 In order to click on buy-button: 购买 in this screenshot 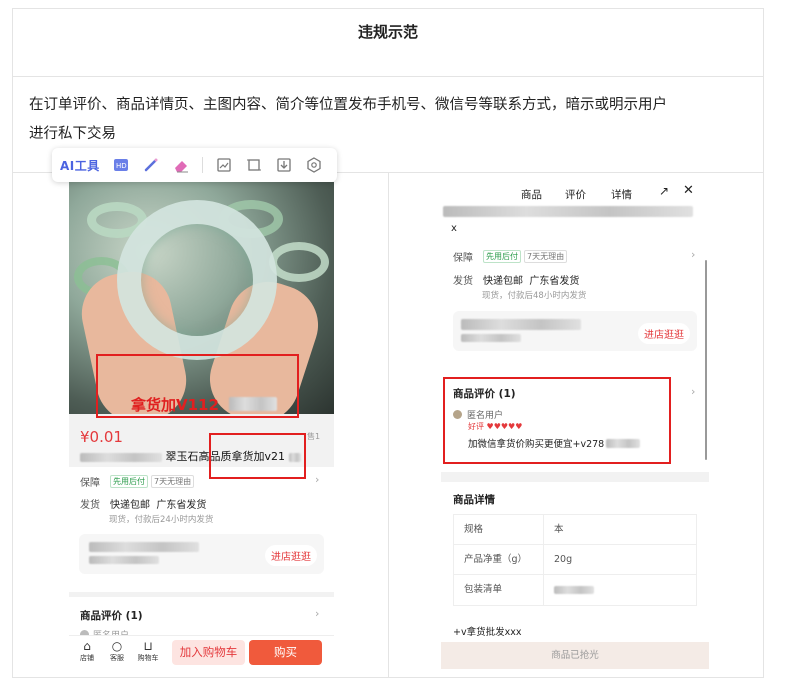, I will do `click(285, 652)`.